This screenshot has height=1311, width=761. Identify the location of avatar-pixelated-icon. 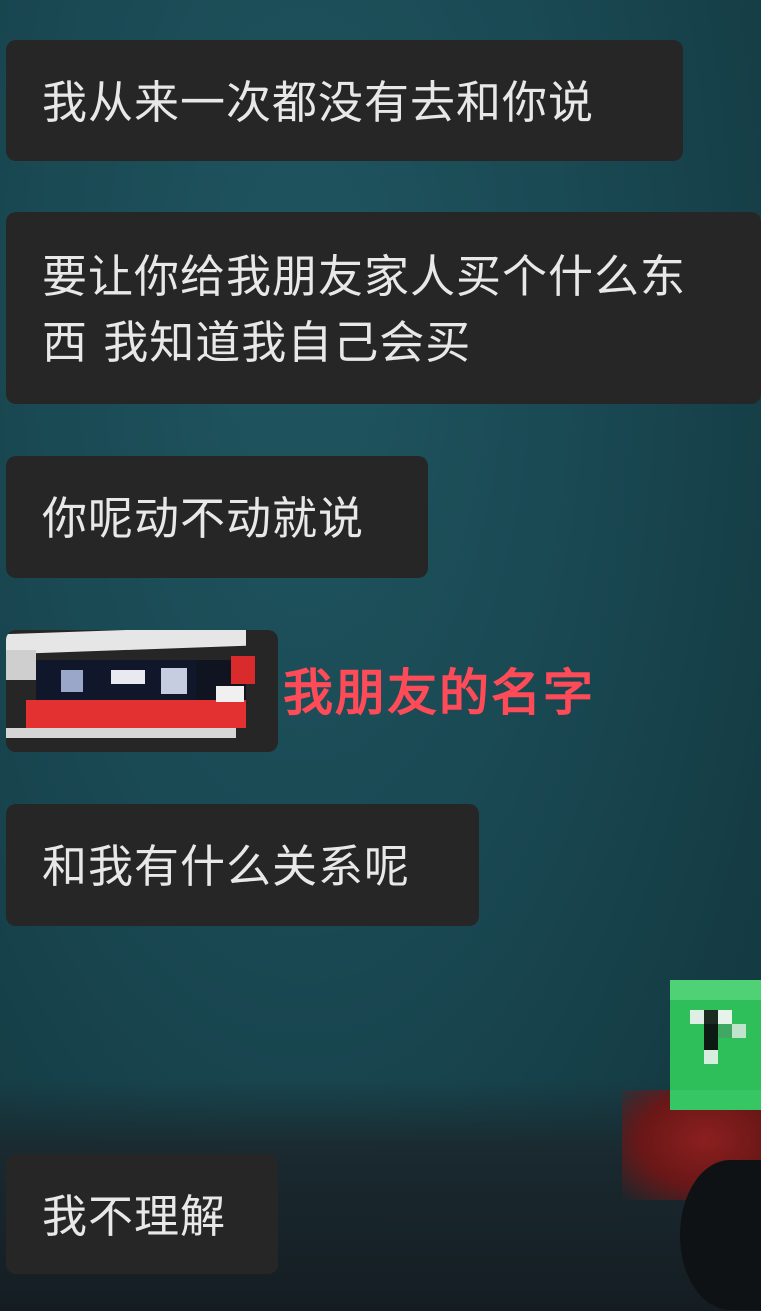
(715, 1045).